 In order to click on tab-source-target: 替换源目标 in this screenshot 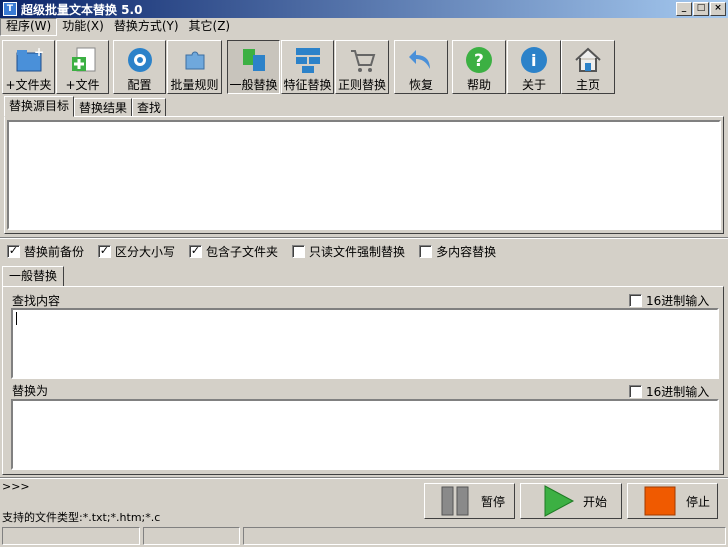, I will do `click(39, 106)`.